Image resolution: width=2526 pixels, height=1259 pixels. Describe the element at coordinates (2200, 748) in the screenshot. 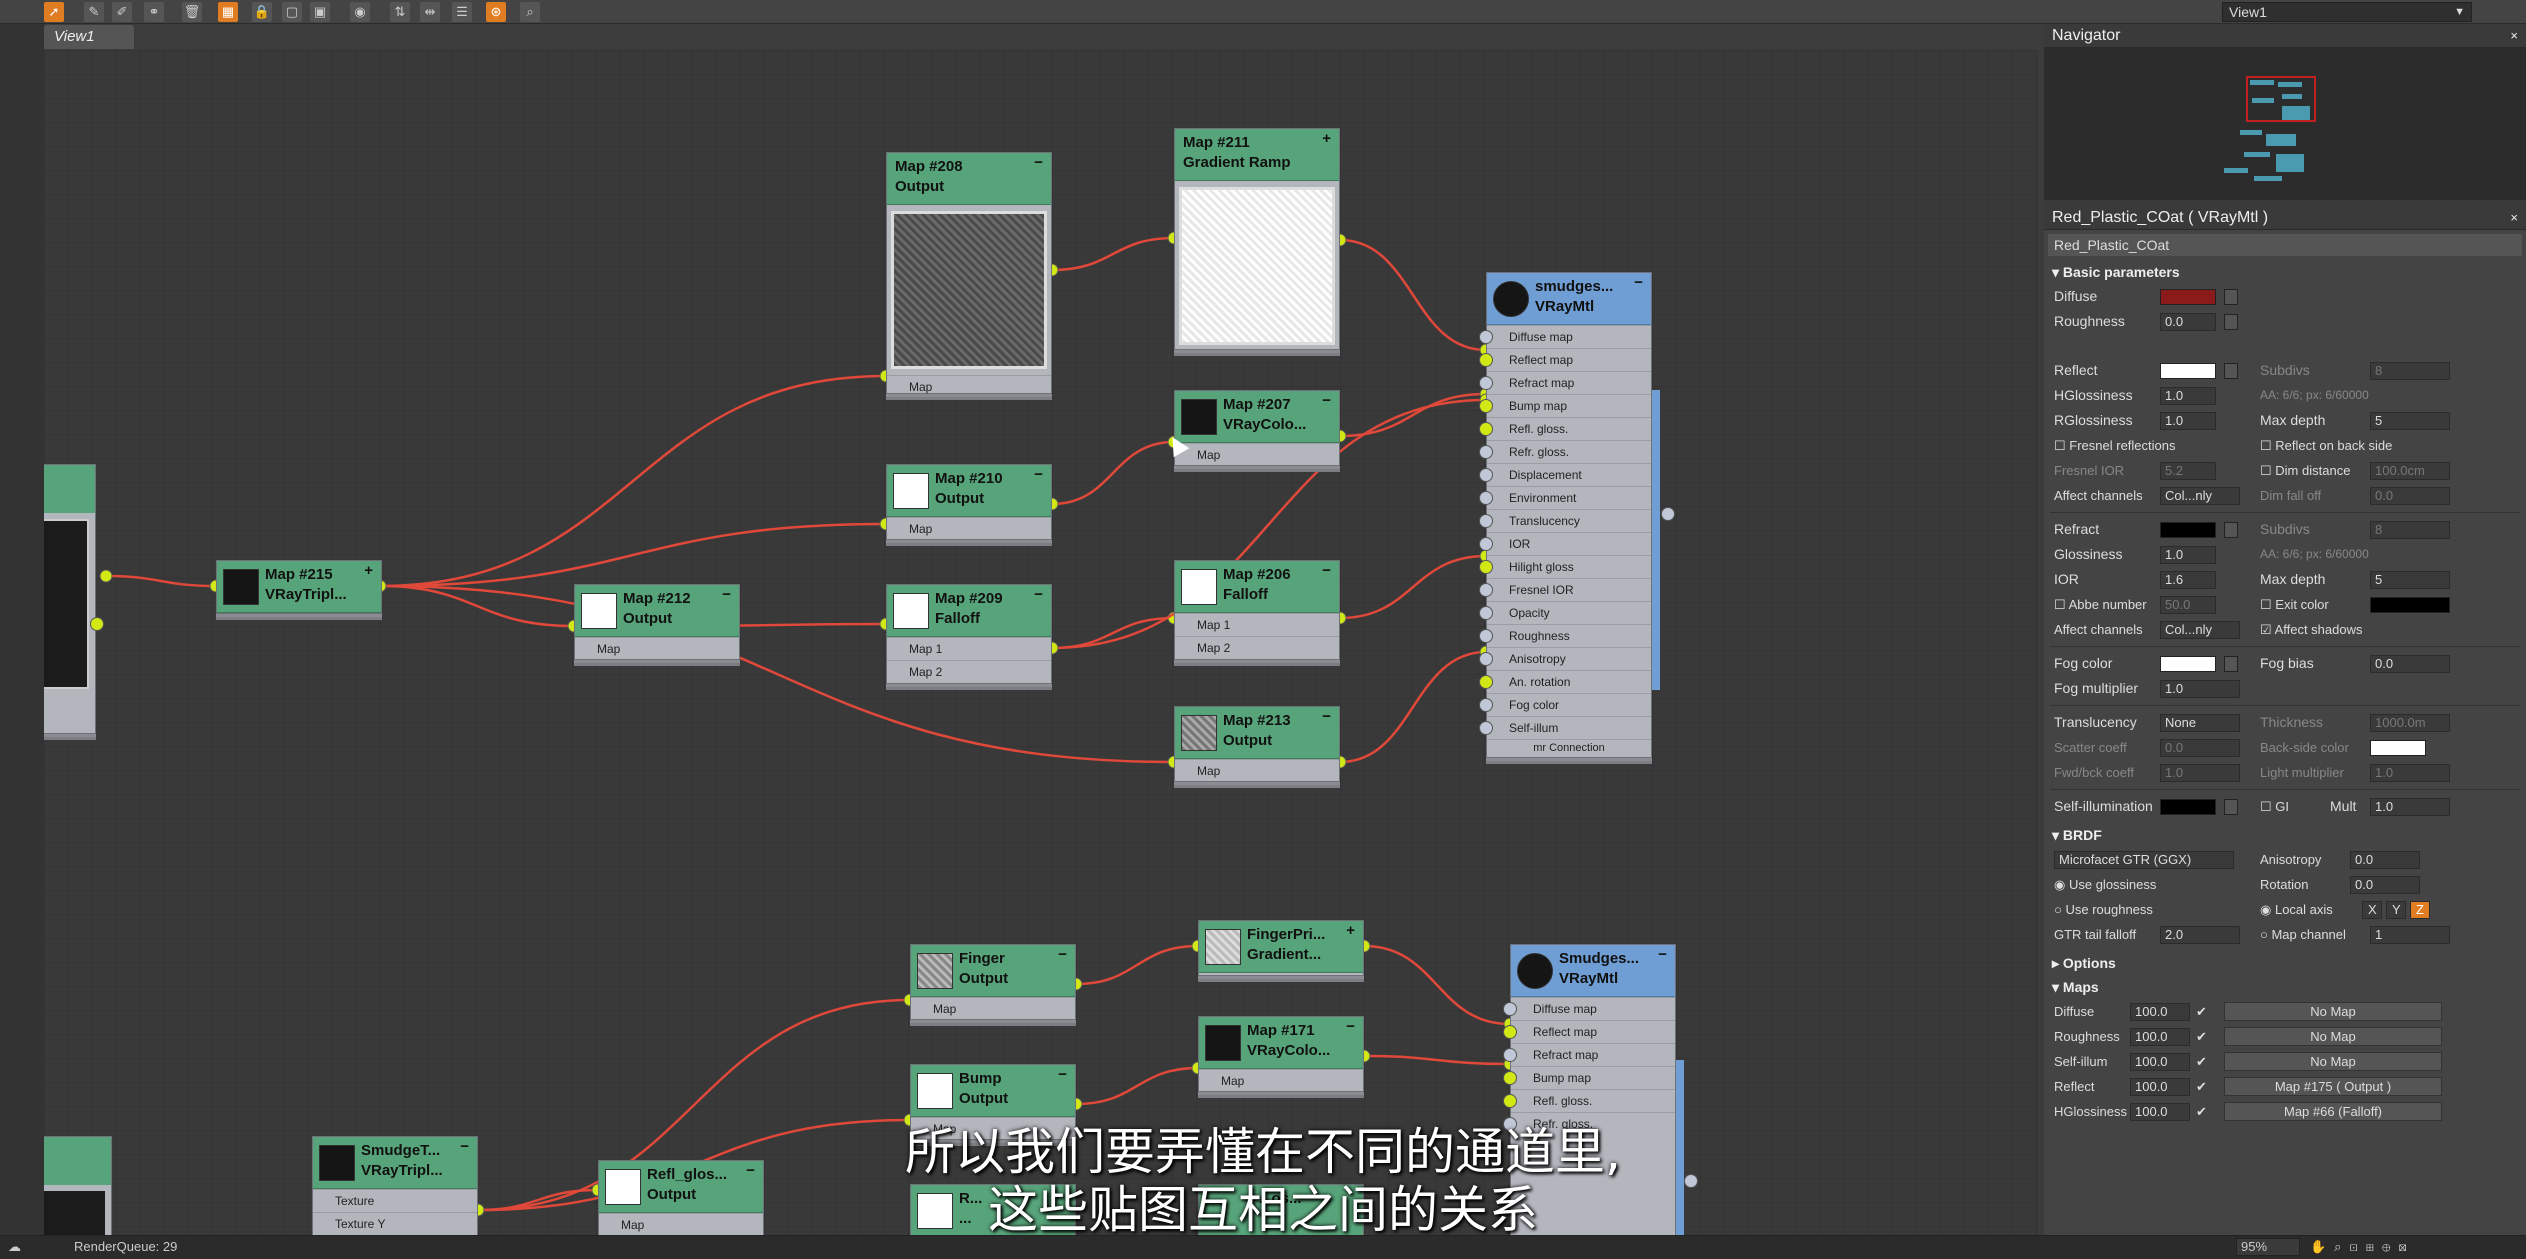

I see `scatter-coeff-spinner: 0.0` at that location.